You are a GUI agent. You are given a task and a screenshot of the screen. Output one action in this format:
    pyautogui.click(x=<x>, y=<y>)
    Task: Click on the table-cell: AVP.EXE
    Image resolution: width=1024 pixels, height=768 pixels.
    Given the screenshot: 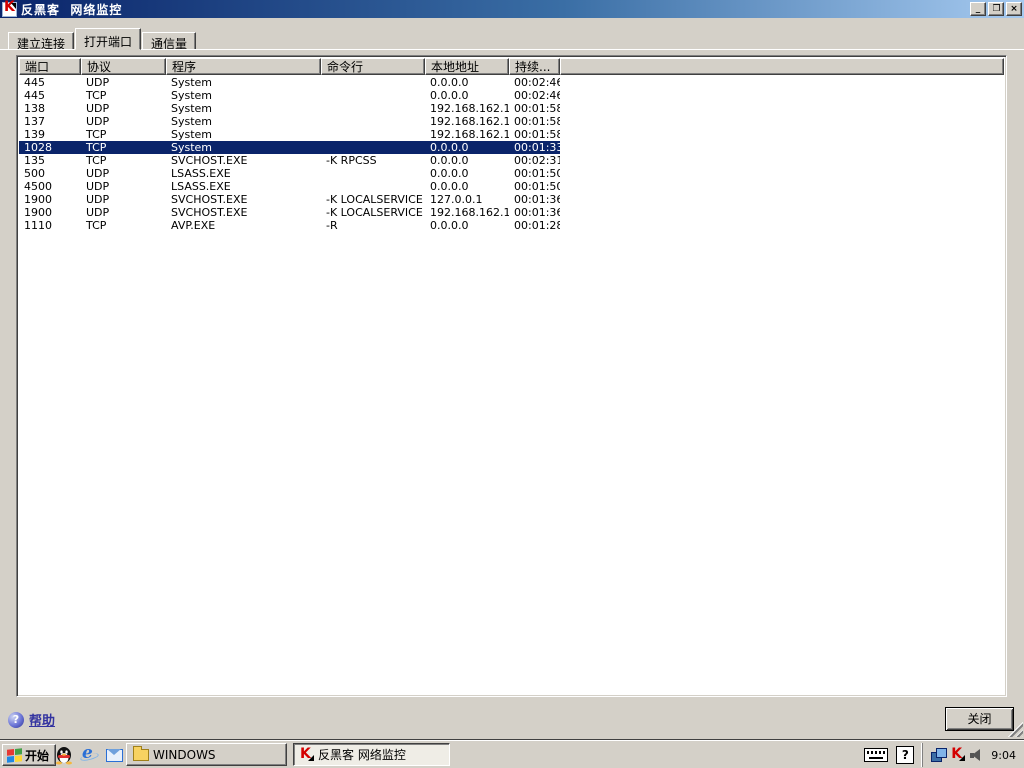 What is the action you would take?
    pyautogui.click(x=193, y=225)
    